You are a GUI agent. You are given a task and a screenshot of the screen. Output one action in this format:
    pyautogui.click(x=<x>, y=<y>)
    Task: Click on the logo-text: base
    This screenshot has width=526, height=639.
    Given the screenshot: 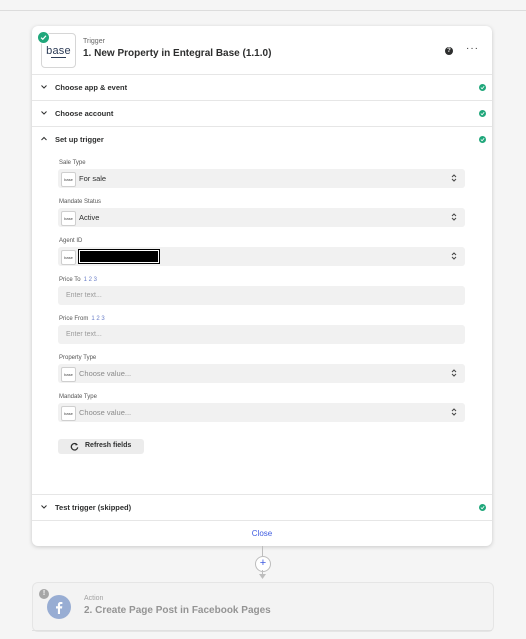 What is the action you would take?
    pyautogui.click(x=58, y=50)
    